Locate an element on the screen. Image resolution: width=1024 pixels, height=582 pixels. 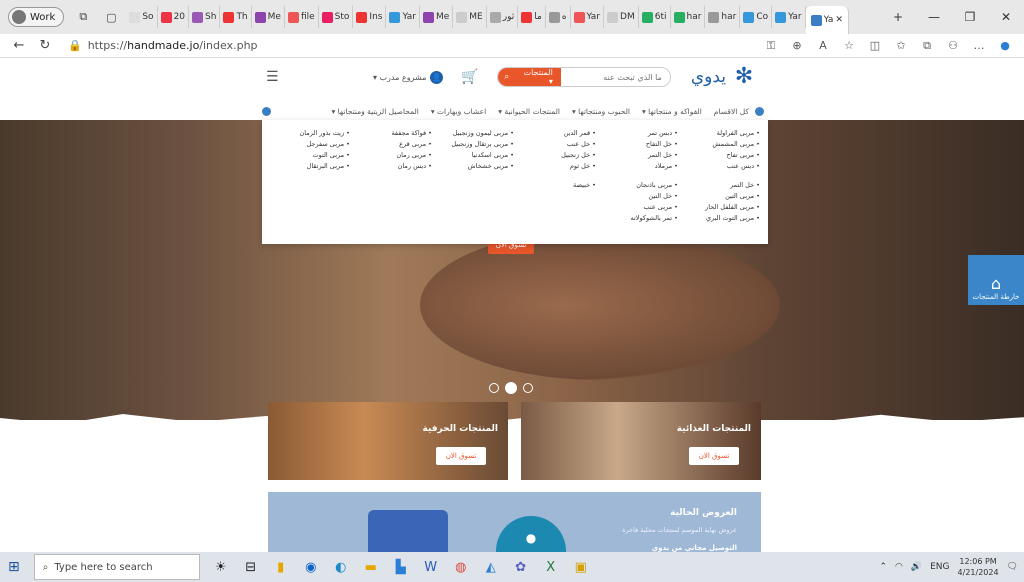
mega-menu-item: مربى عنب is located at coordinates (637, 207).